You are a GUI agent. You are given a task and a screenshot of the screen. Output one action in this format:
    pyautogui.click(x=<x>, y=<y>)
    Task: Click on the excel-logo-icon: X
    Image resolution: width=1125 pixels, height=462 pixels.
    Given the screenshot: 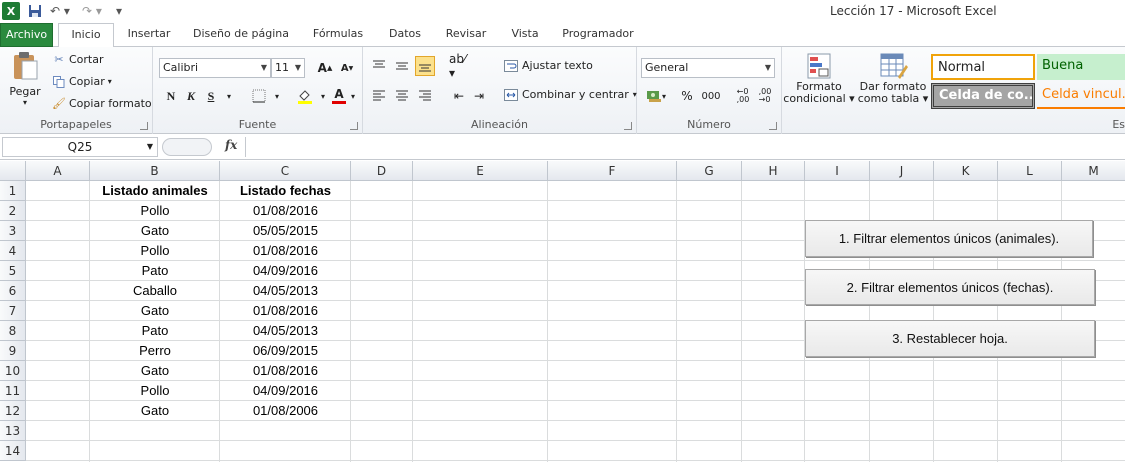 What is the action you would take?
    pyautogui.click(x=11, y=11)
    